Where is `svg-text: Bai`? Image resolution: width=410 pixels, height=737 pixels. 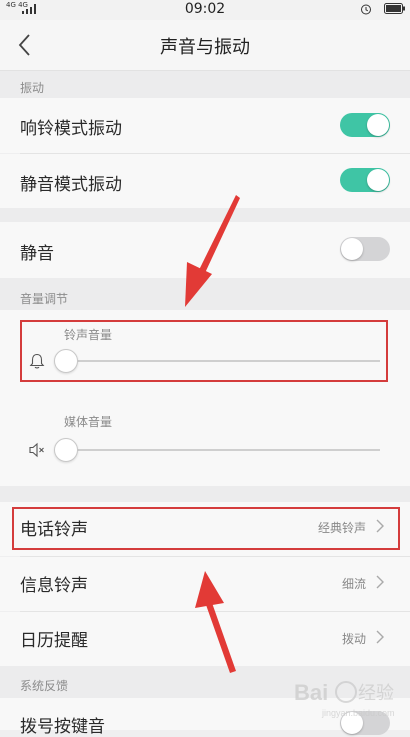 svg-text: Bai is located at coordinates (311, 692).